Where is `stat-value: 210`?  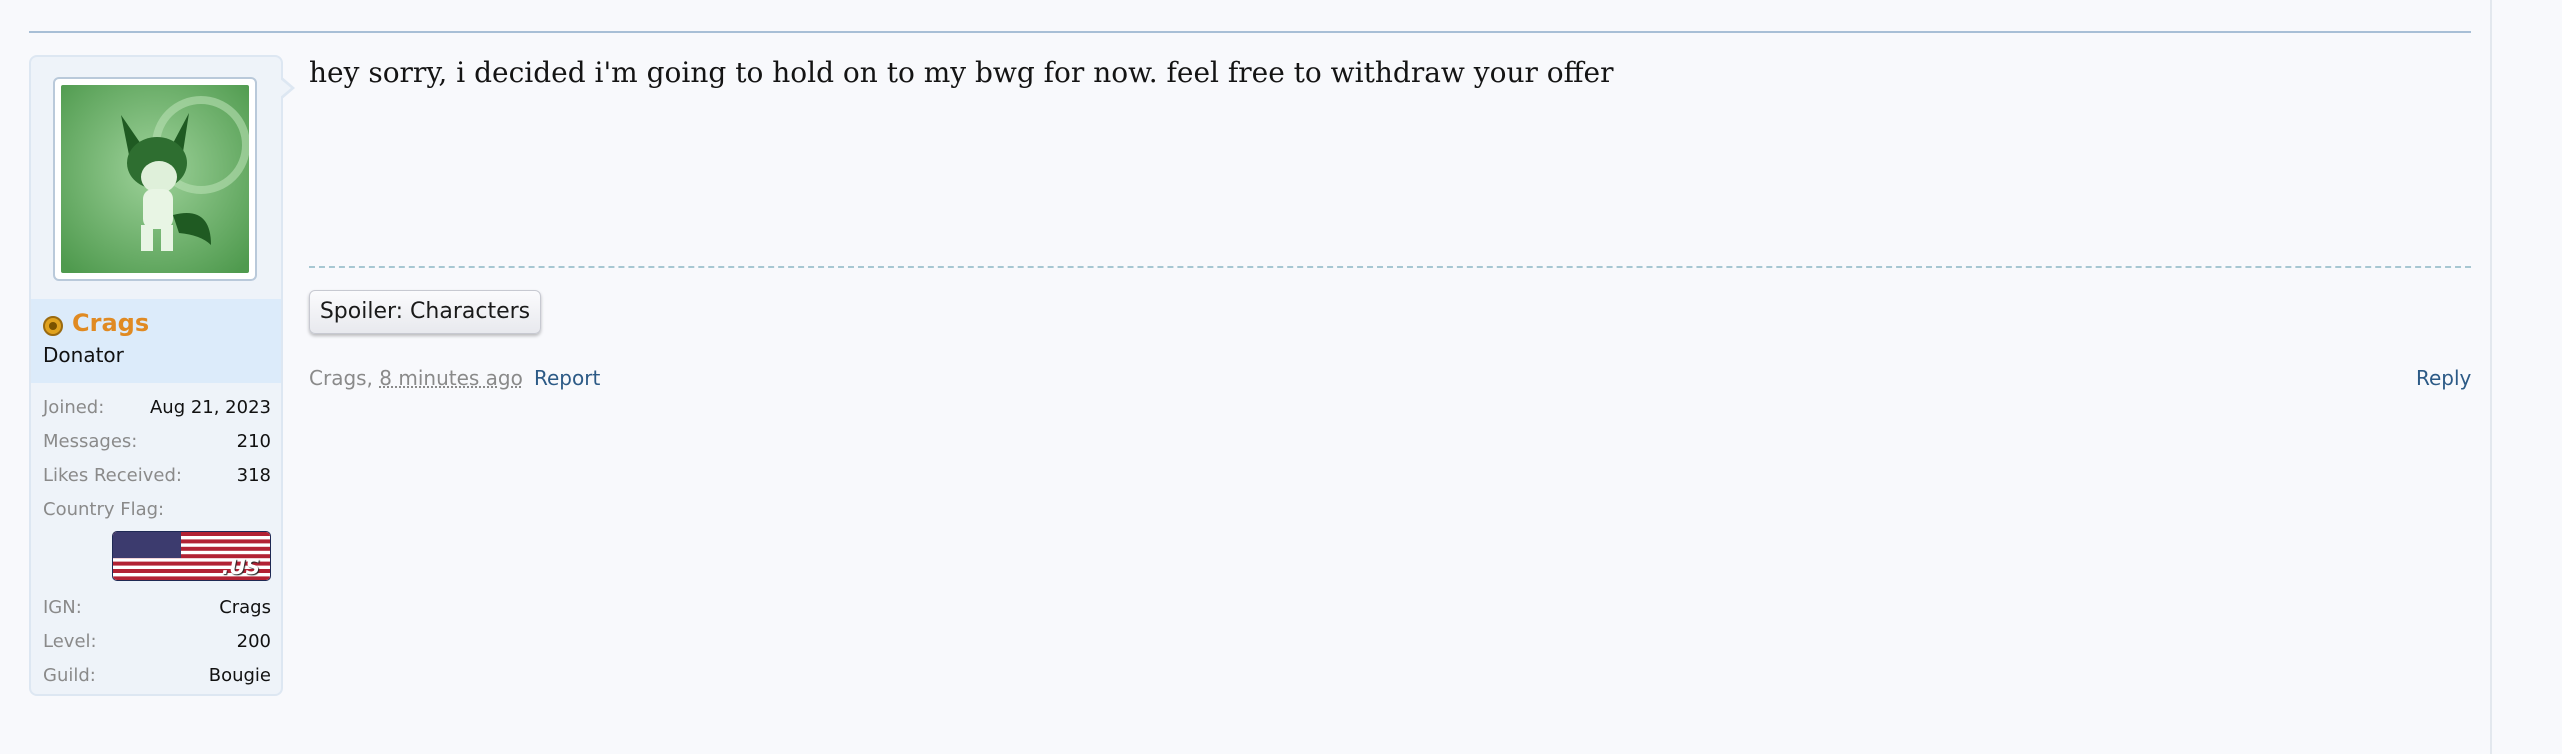 stat-value: 210 is located at coordinates (254, 441).